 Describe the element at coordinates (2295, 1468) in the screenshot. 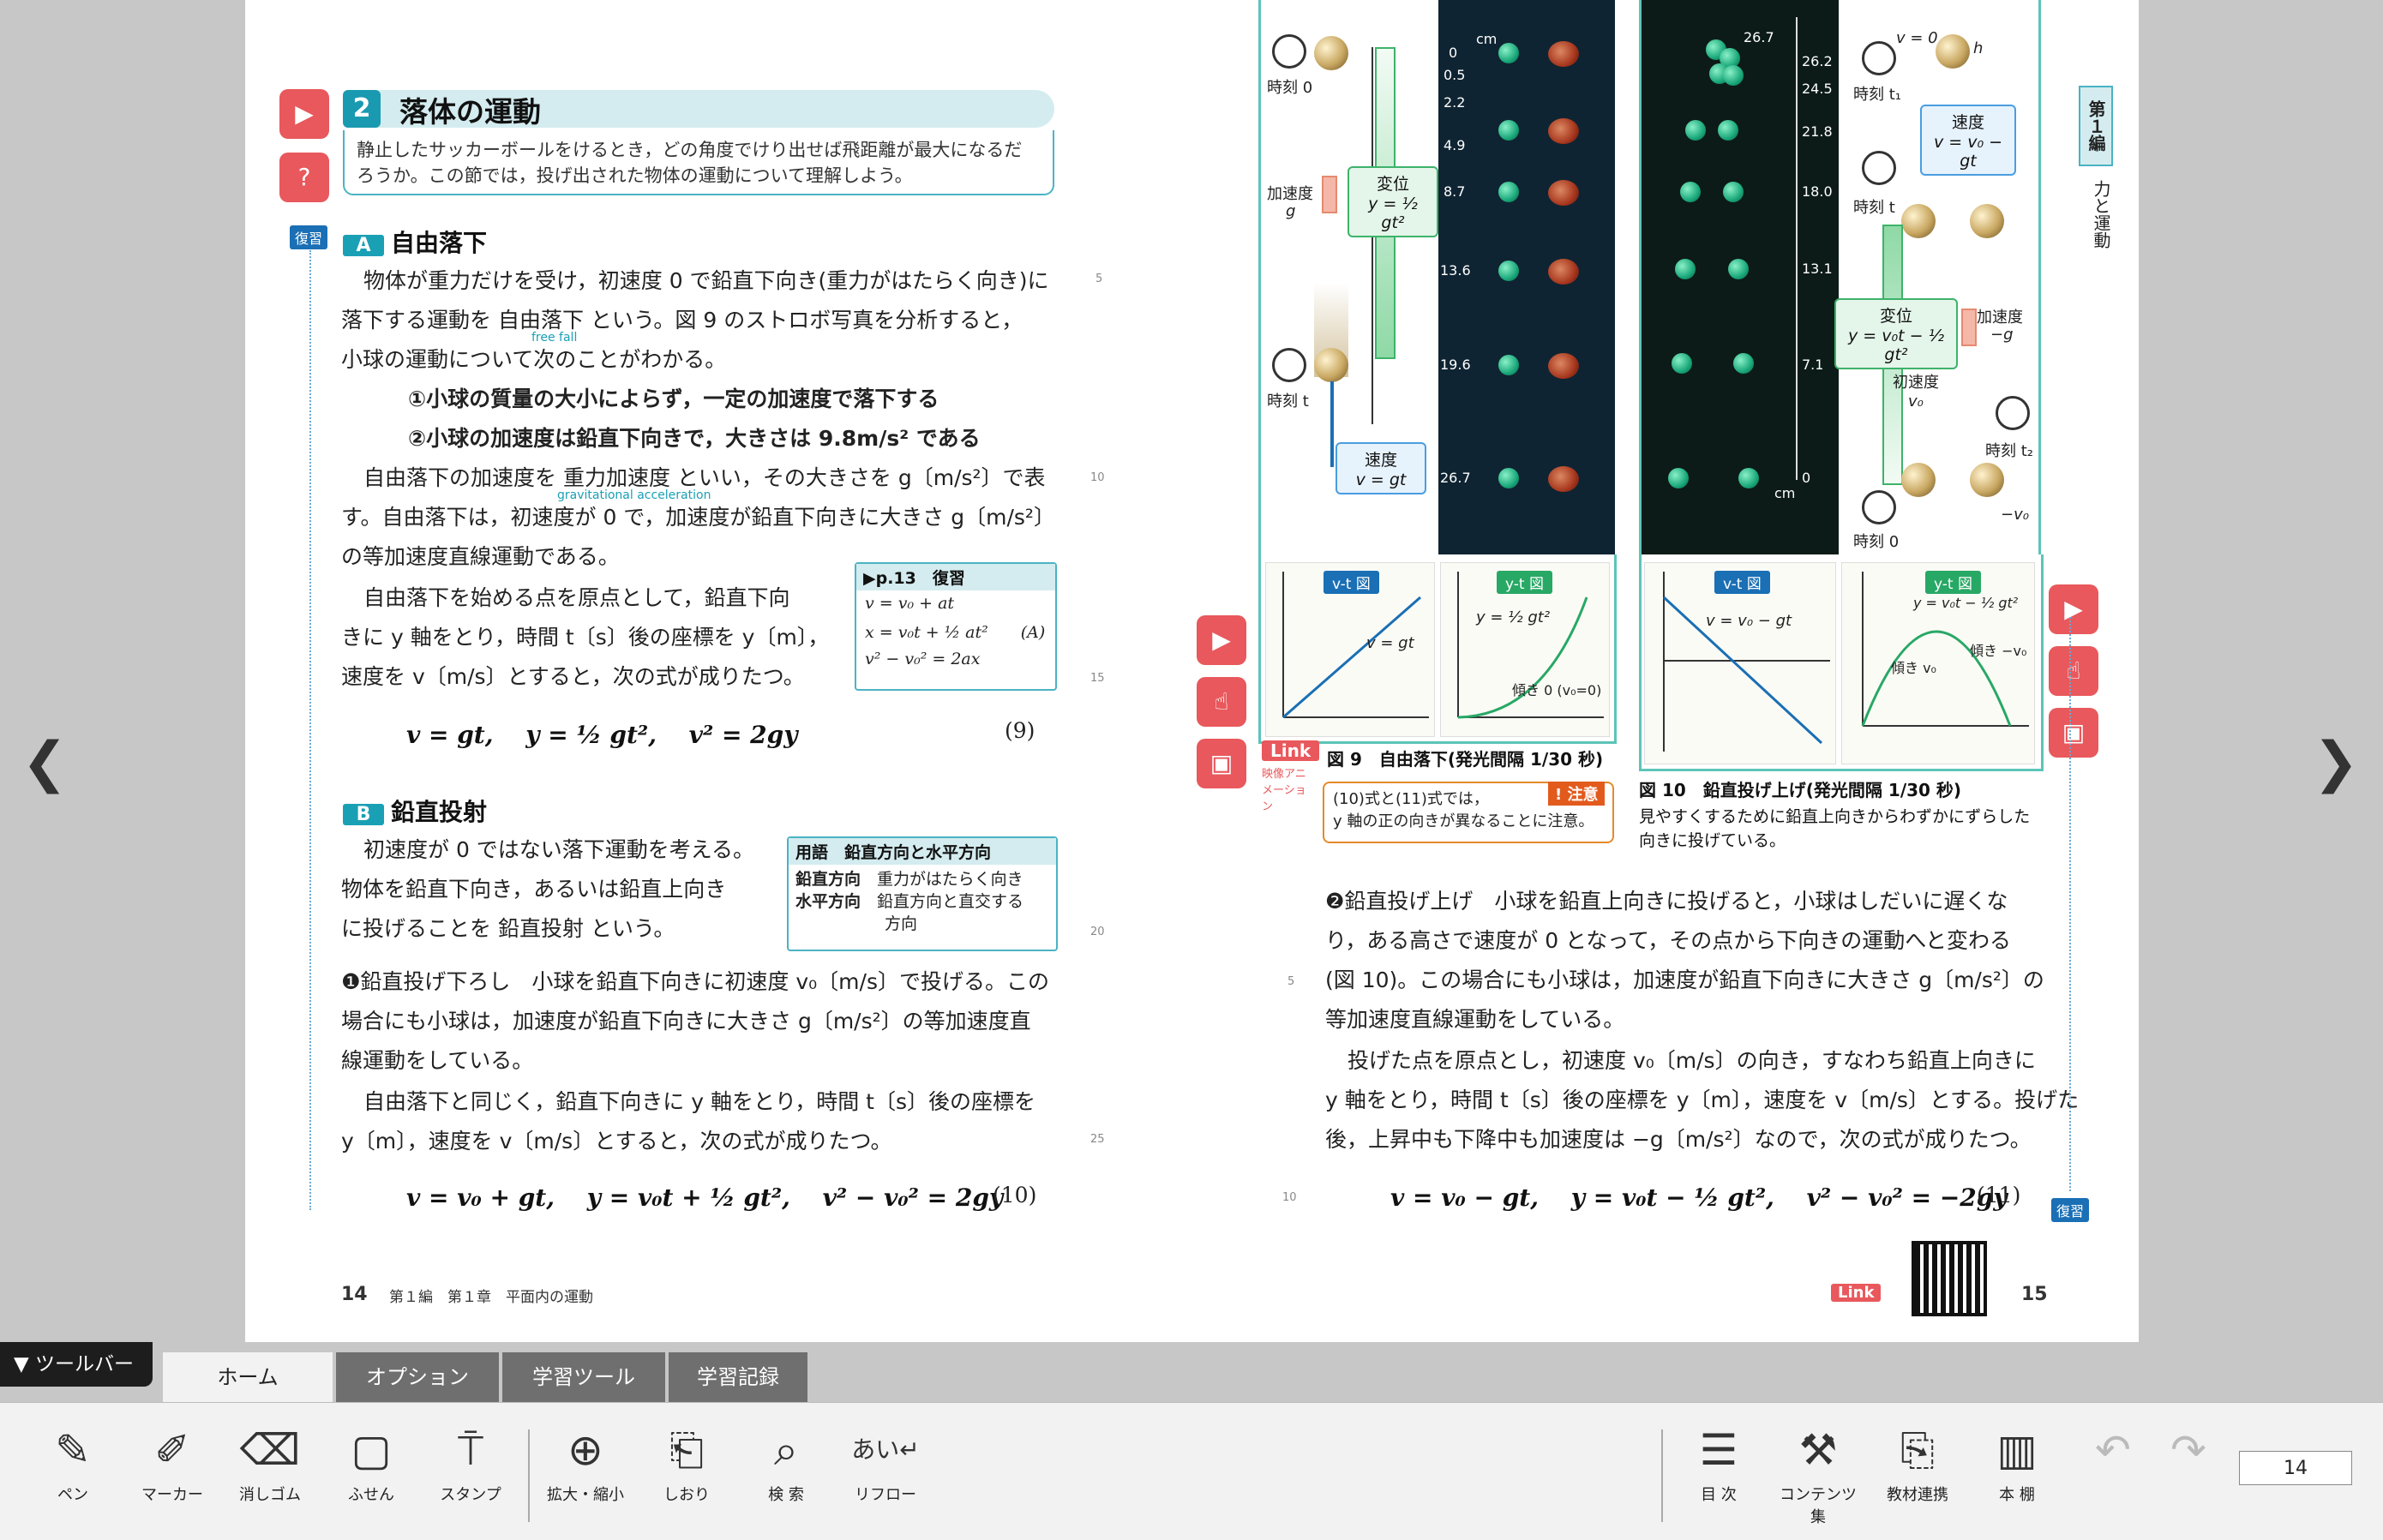

I see `page-number-input: 14` at that location.